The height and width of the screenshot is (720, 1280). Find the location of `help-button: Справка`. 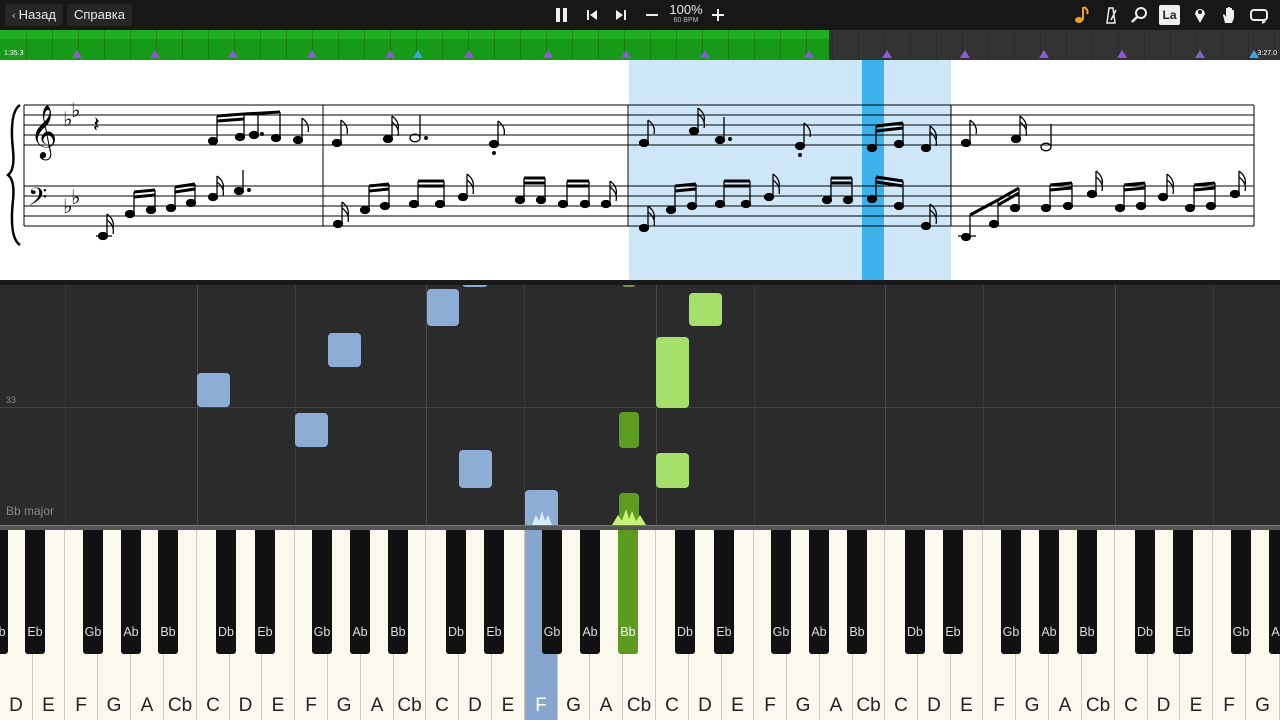

help-button: Справка is located at coordinates (99, 15).